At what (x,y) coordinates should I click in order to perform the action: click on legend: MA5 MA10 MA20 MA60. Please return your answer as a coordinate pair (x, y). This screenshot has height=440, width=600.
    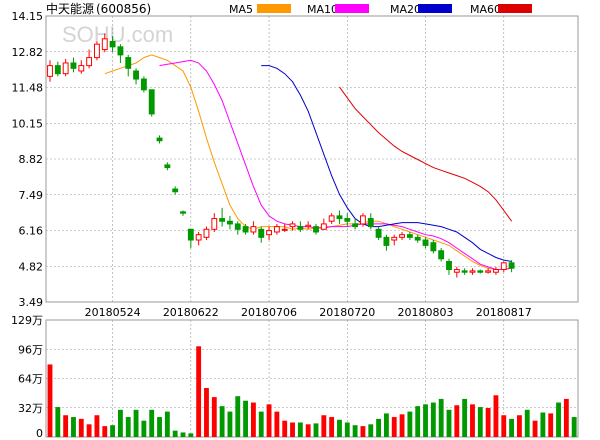
    Looking at the image, I should click on (380, 9).